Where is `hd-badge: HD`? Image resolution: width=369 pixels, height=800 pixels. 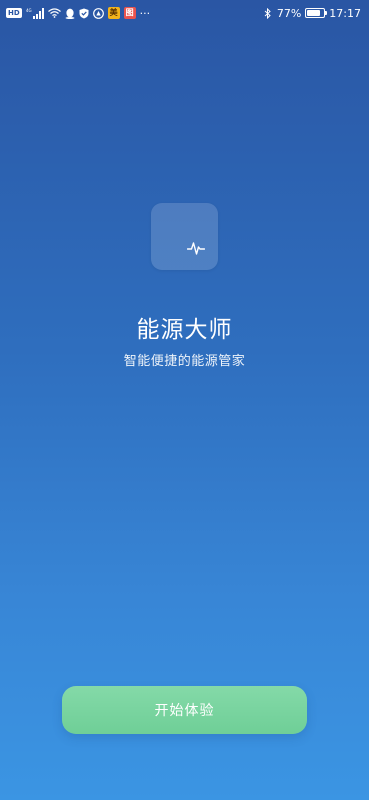
hd-badge: HD is located at coordinates (14, 13).